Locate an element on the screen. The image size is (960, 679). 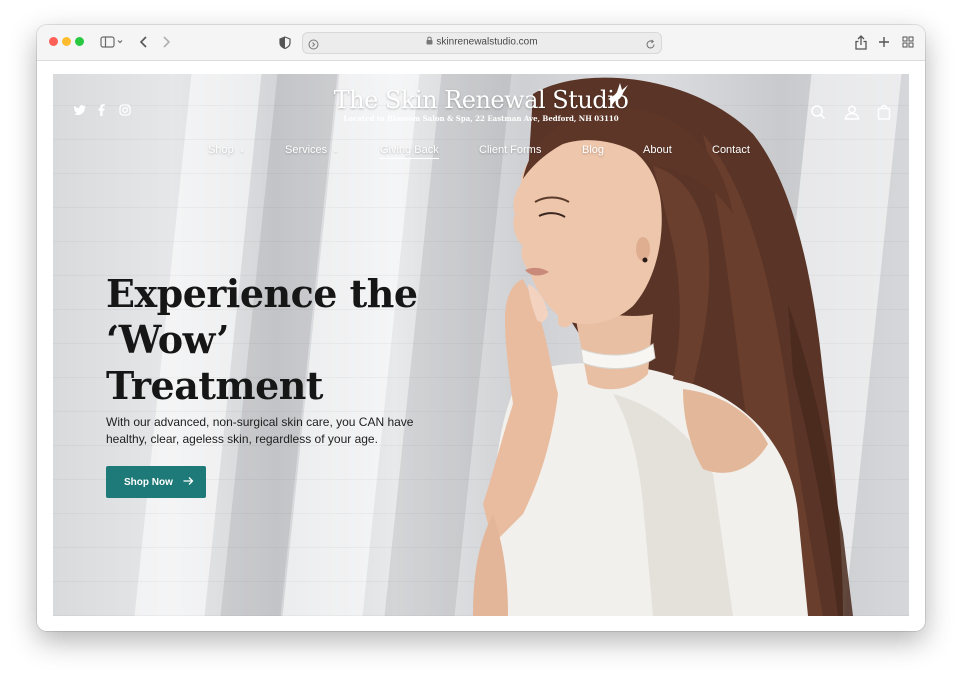
browser-toolbar: skinrenewalstudio.com is located at coordinates (481, 43).